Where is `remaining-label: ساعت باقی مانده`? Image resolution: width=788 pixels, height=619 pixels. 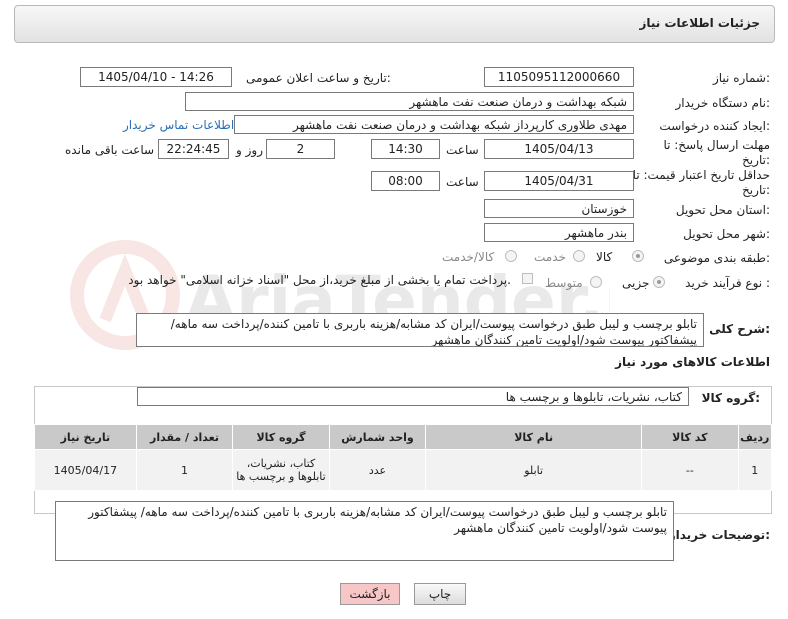 remaining-label: ساعت باقی مانده is located at coordinates (110, 150).